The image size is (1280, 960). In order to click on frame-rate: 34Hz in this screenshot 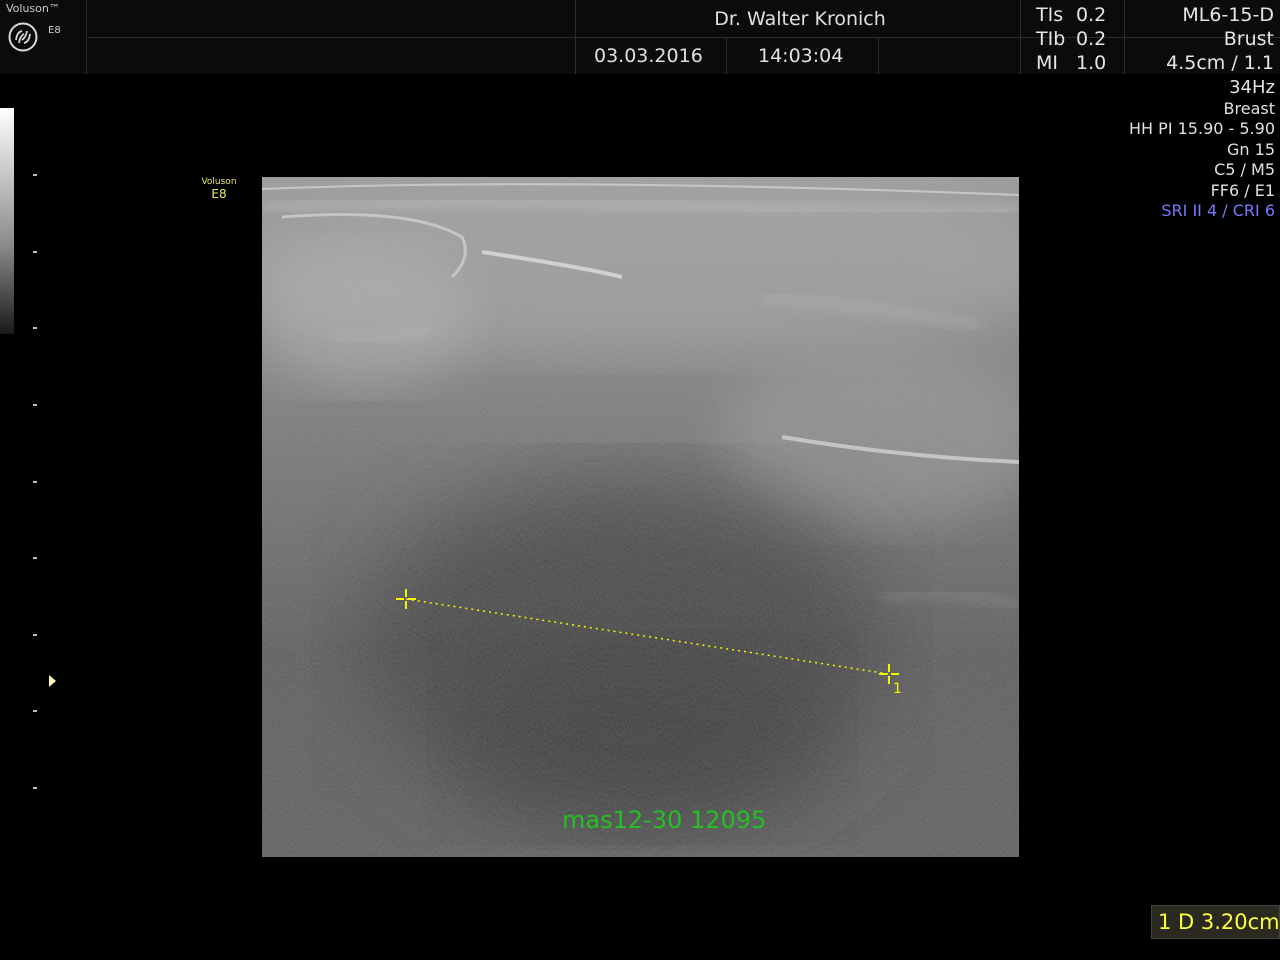, I will do `click(1252, 87)`.